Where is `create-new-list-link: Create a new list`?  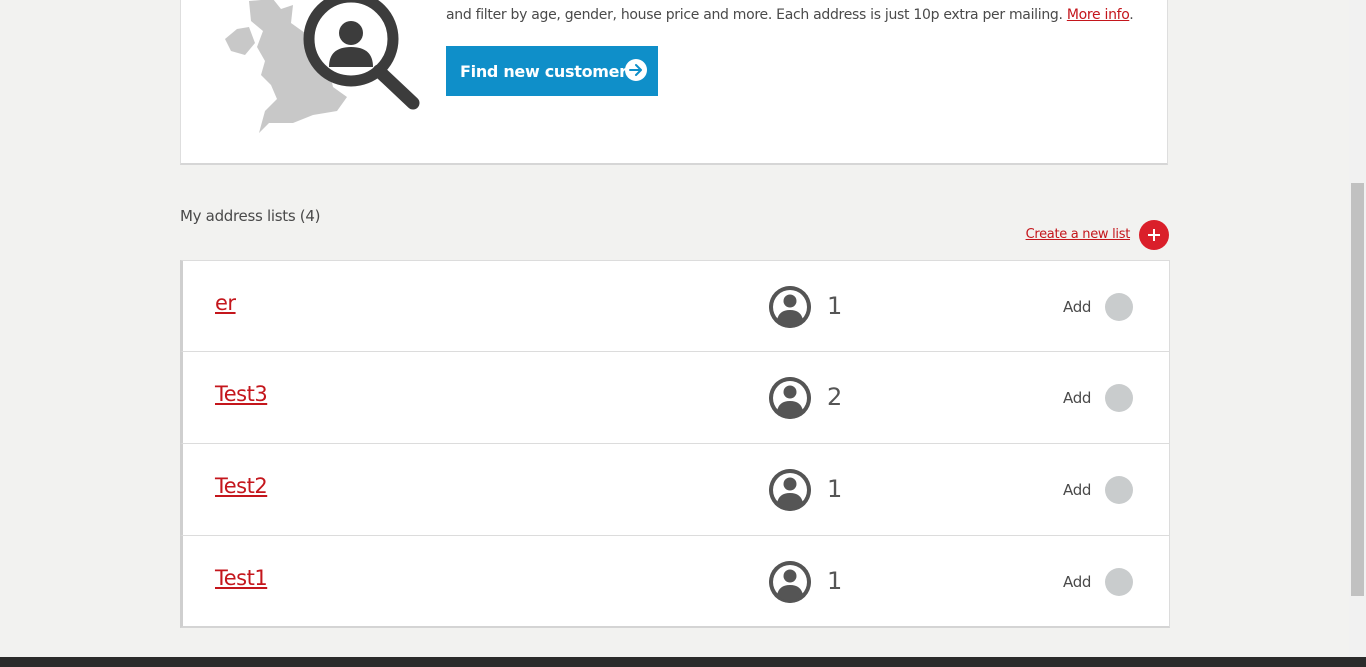 create-new-list-link: Create a new list is located at coordinates (1078, 234).